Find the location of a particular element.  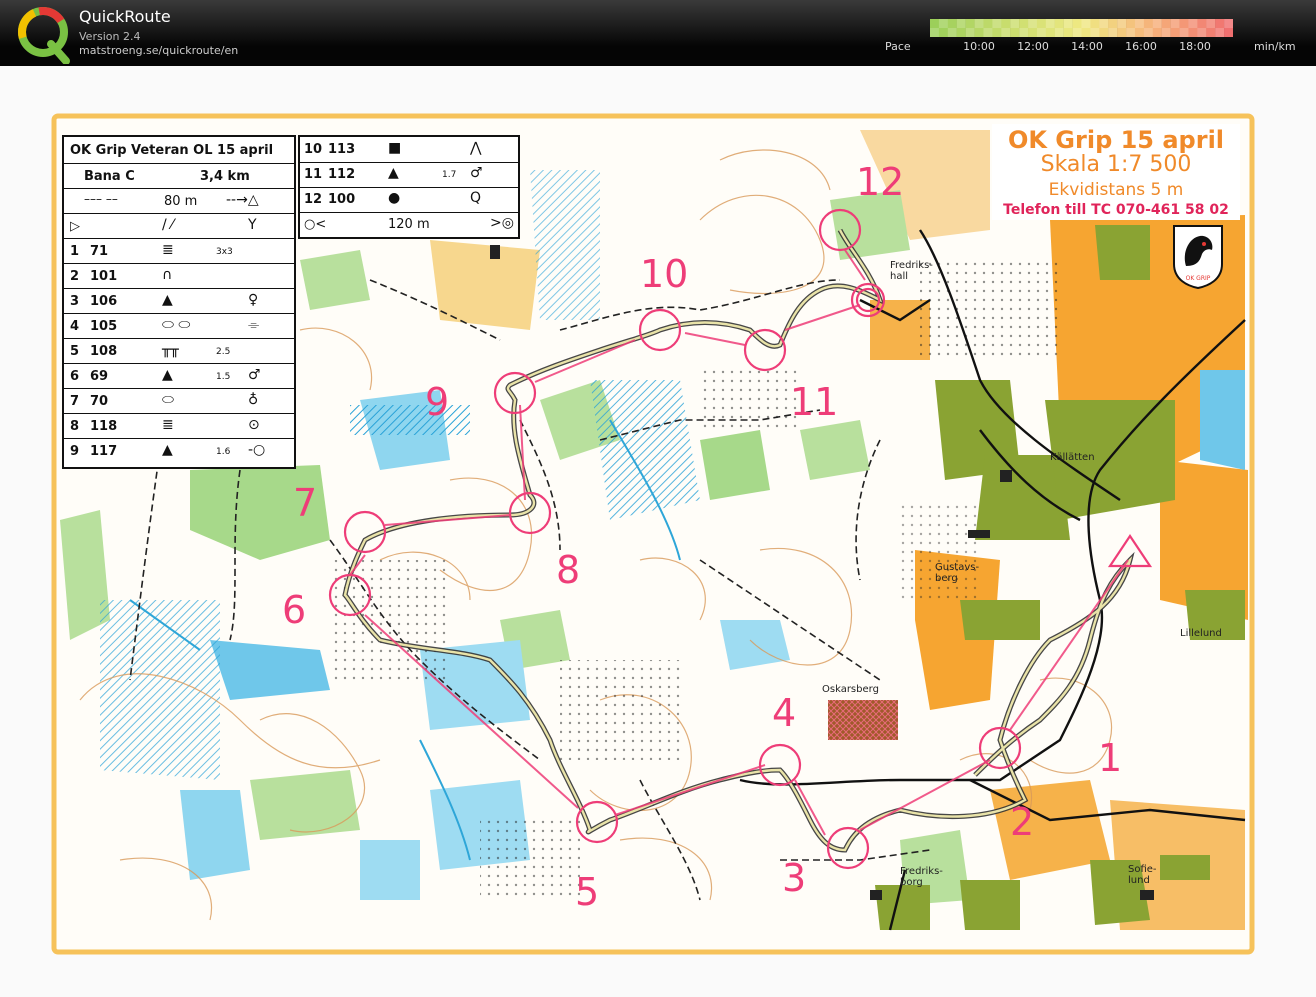

pace-unit: min/km is located at coordinates (1275, 46).